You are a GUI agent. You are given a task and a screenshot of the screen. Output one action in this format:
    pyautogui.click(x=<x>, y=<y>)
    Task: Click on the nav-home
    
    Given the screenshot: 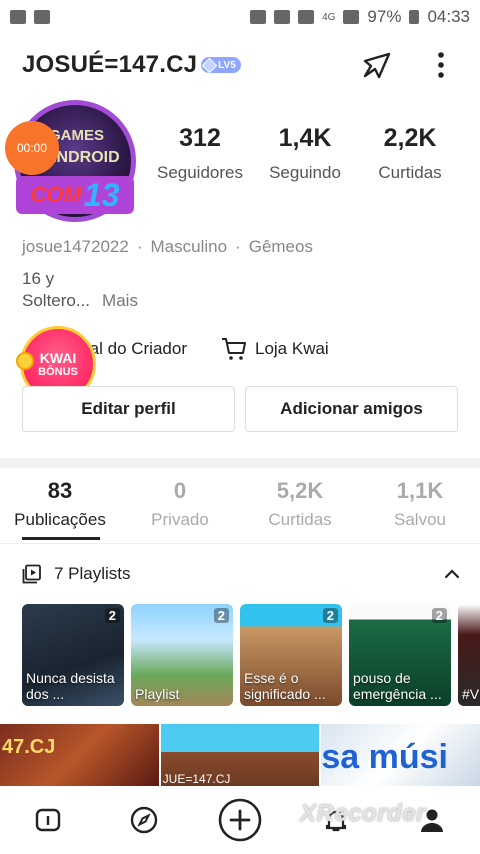 What is the action you would take?
    pyautogui.click(x=48, y=820)
    